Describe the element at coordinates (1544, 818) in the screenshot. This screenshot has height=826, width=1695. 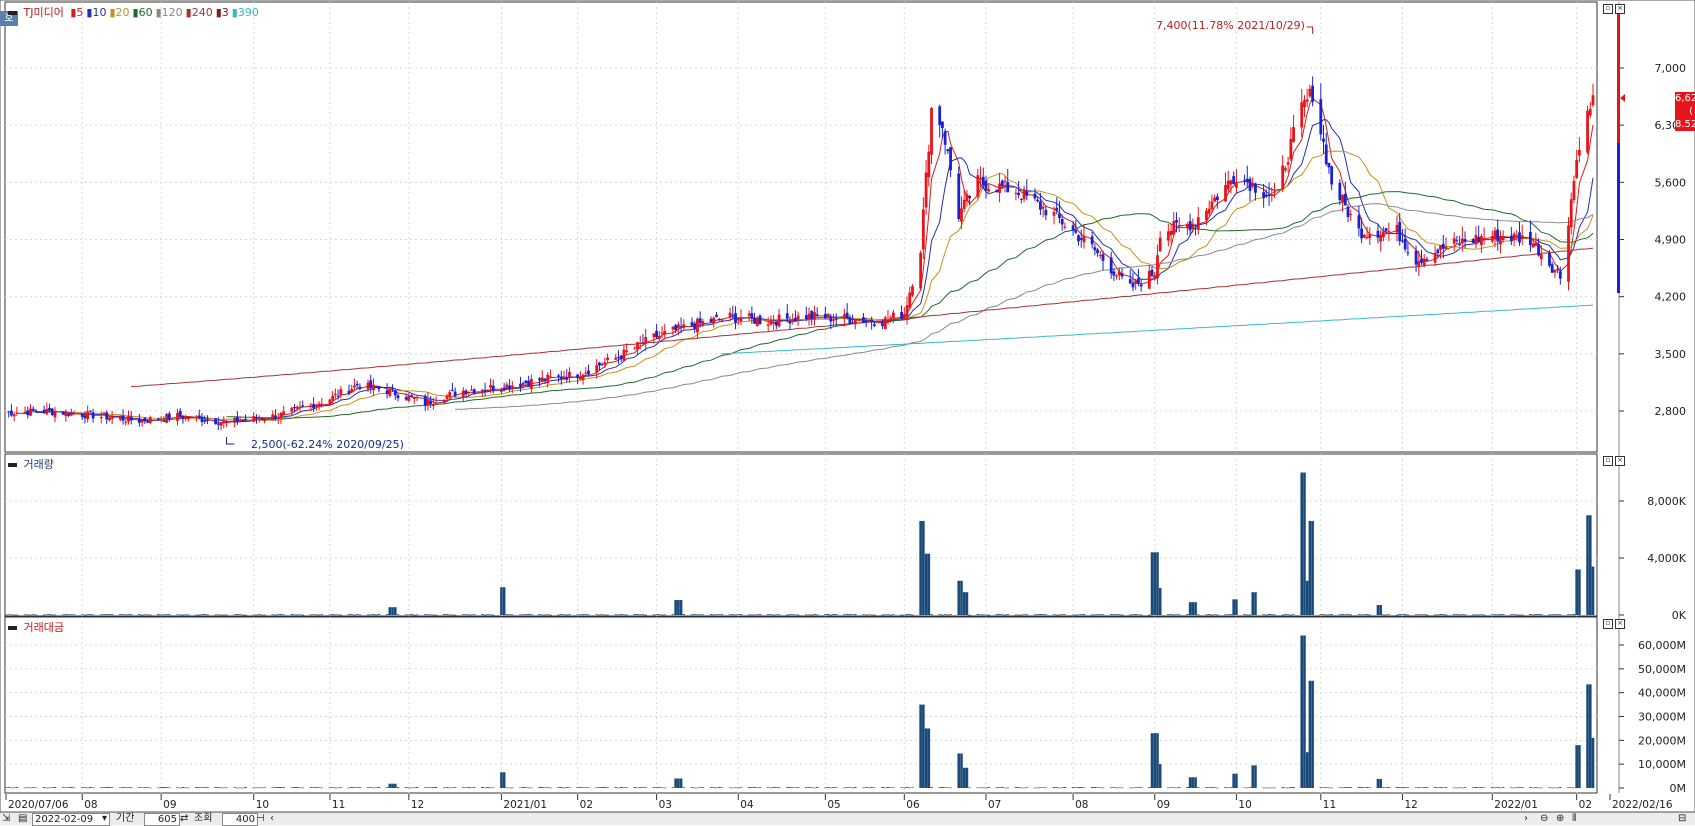
I see `zoom-out-icon: ⊖` at that location.